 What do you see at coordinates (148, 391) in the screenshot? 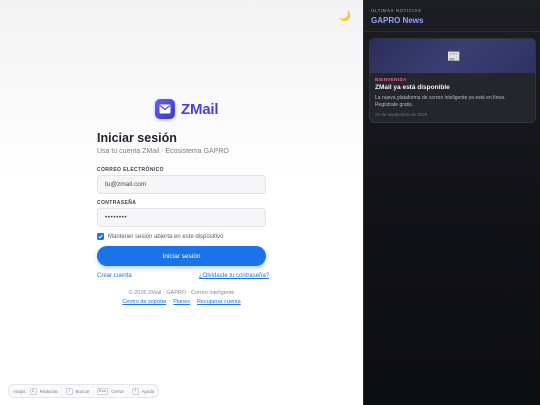
I see `shortcut-label: Ayuda` at bounding box center [148, 391].